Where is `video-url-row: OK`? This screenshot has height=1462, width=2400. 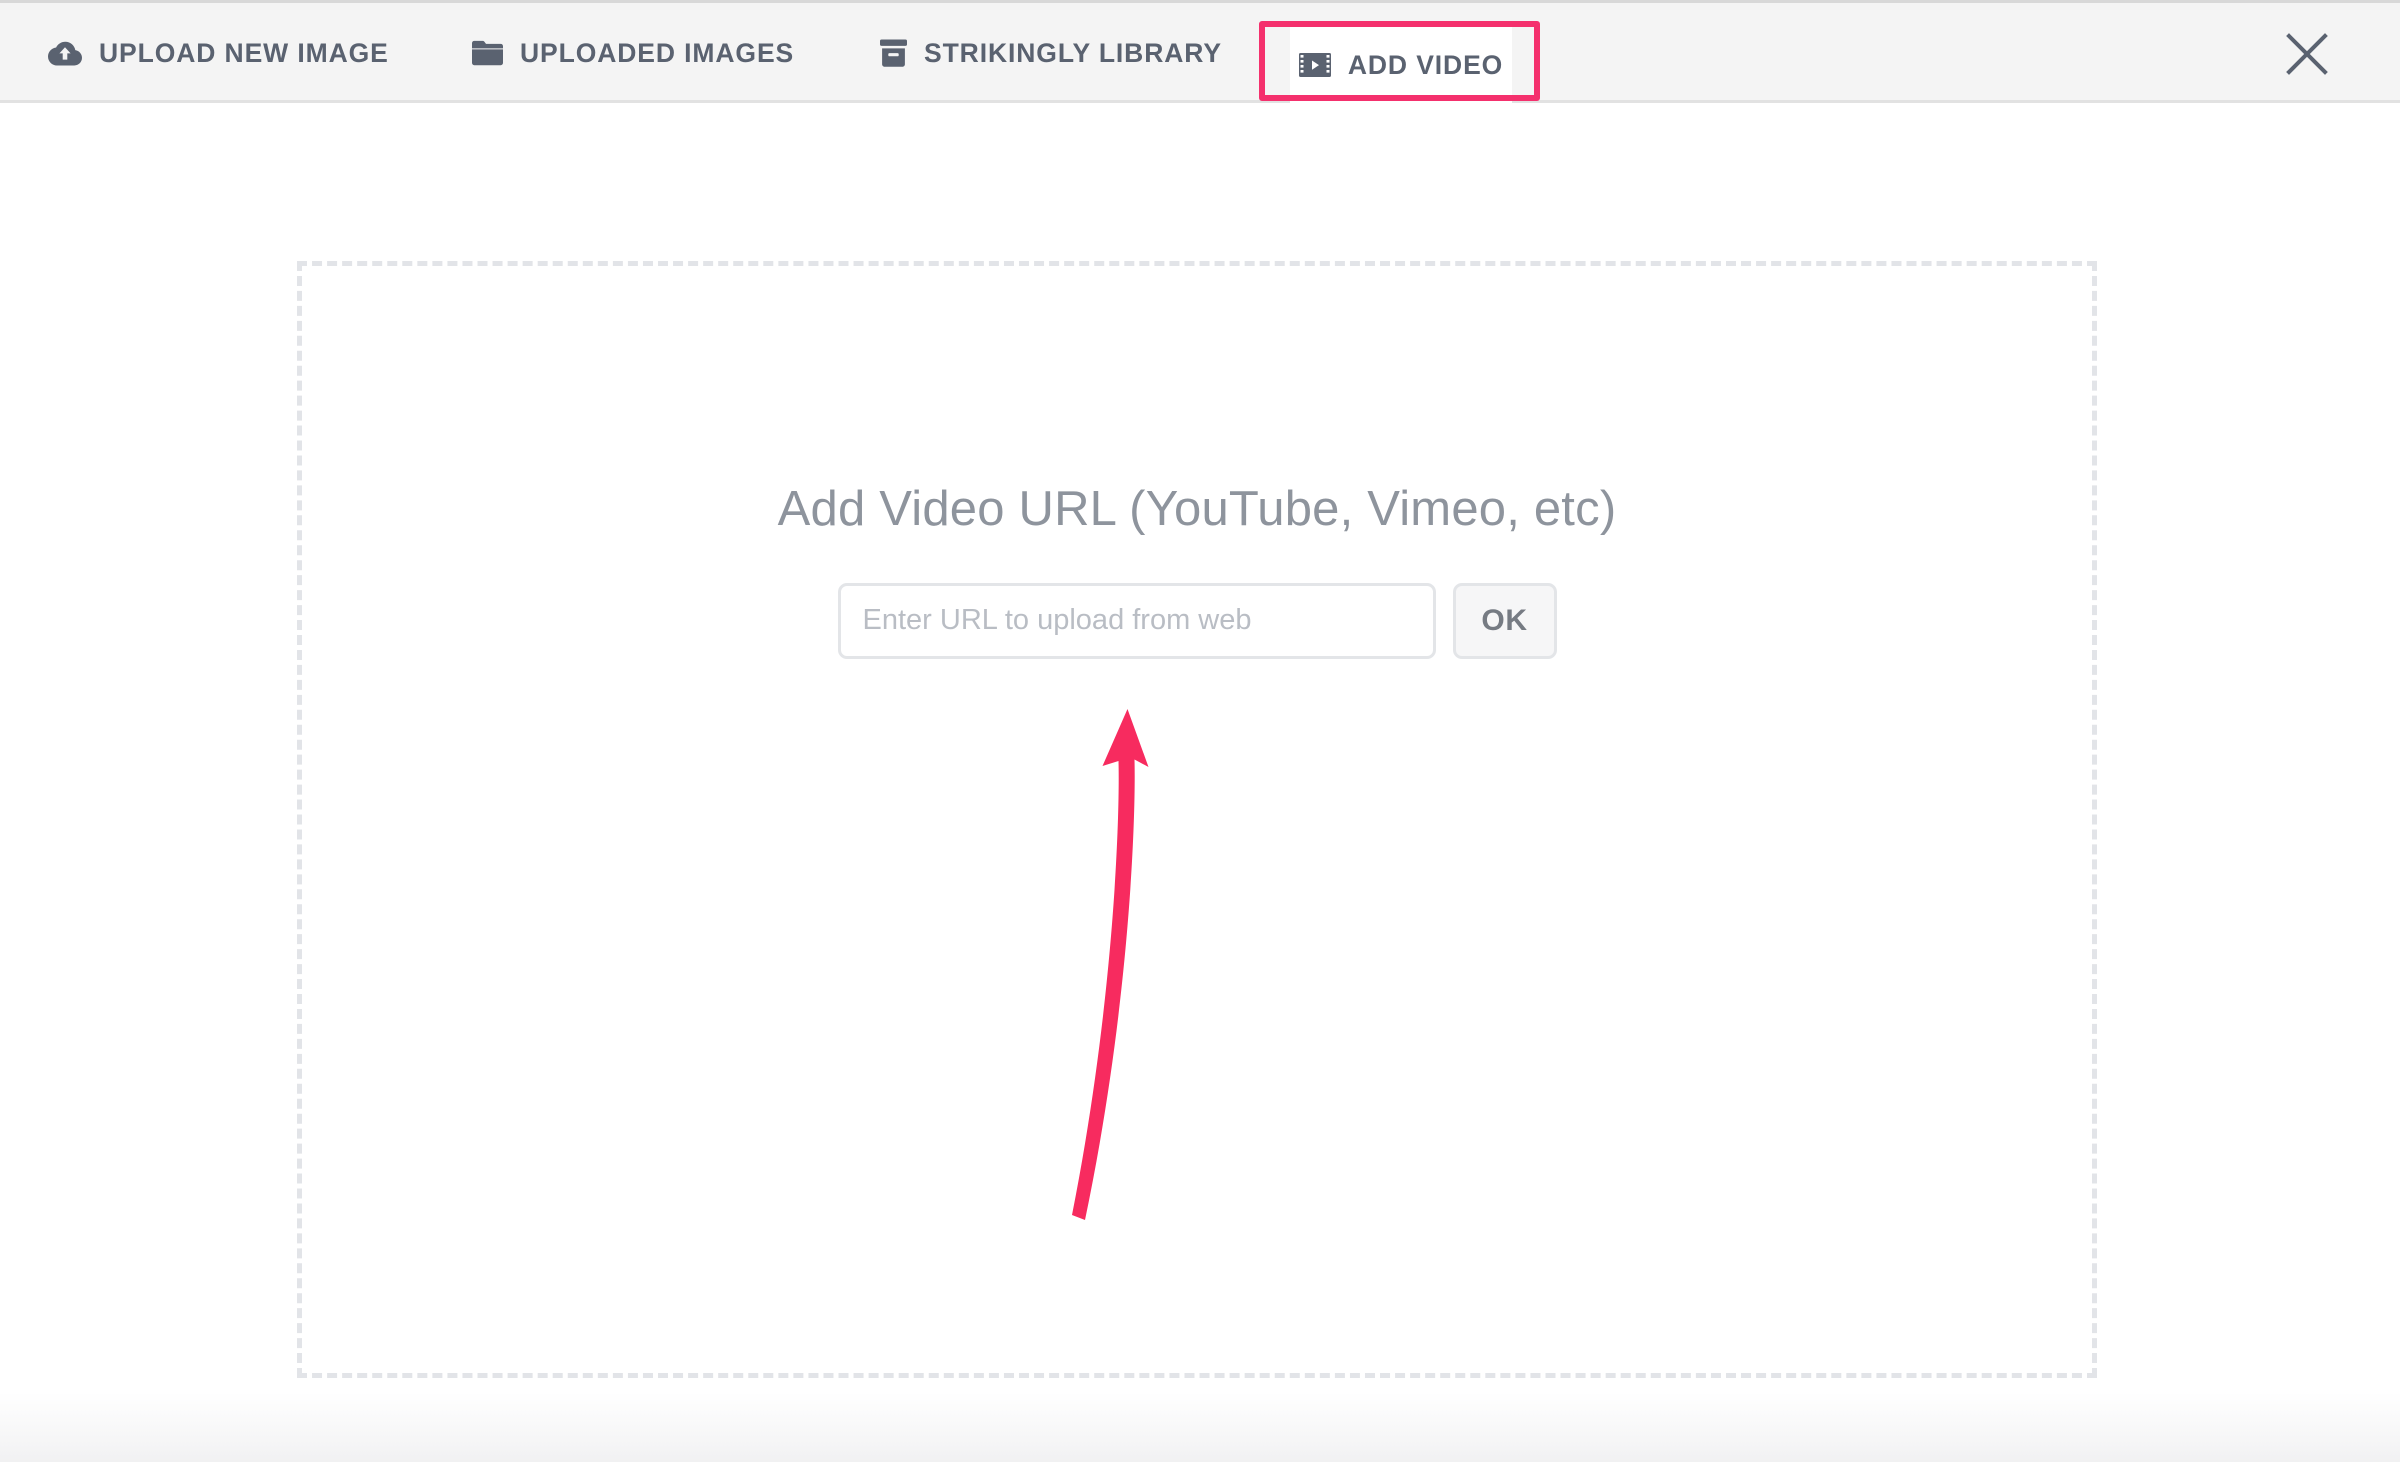 video-url-row: OK is located at coordinates (1197, 620).